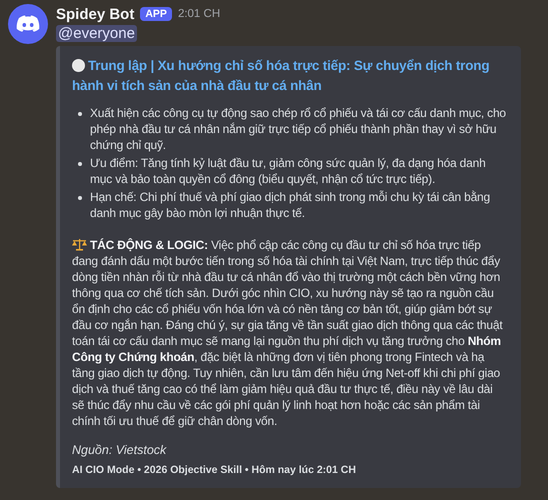  I want to click on circle-icon, so click(78, 65).